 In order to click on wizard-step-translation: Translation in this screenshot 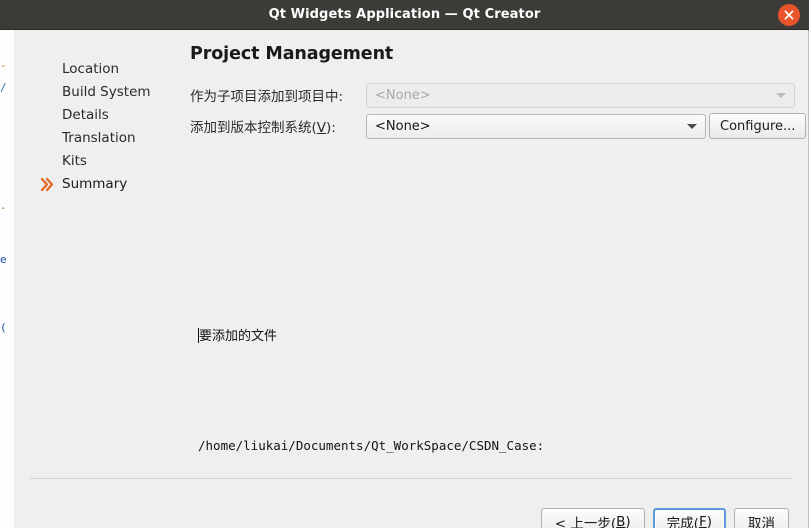, I will do `click(106, 138)`.